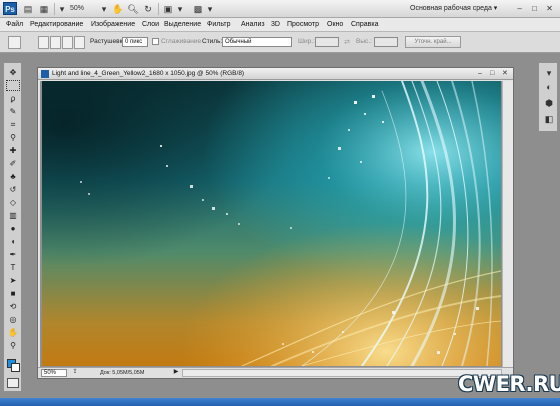 The width and height of the screenshot is (560, 406). What do you see at coordinates (182, 25) in the screenshot?
I see `menu-select: Выделение` at bounding box center [182, 25].